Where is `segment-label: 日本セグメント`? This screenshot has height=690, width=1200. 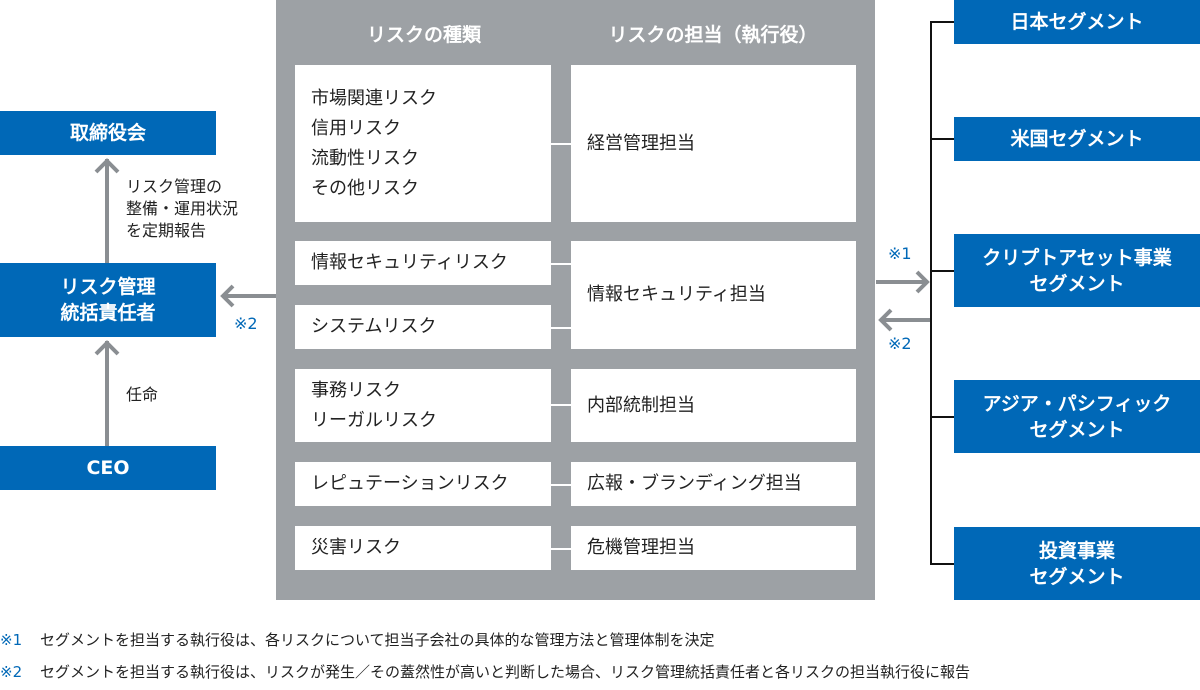
segment-label: 日本セグメント is located at coordinates (1077, 22).